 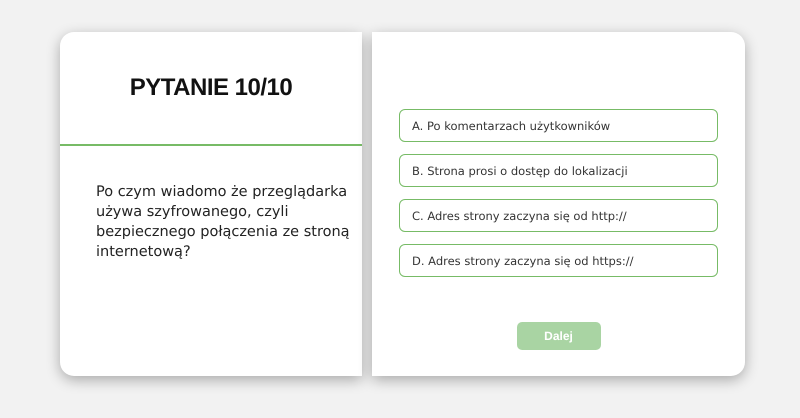 What do you see at coordinates (558, 125) in the screenshot?
I see `answer-option: A. Po komentarzach użytkowników` at bounding box center [558, 125].